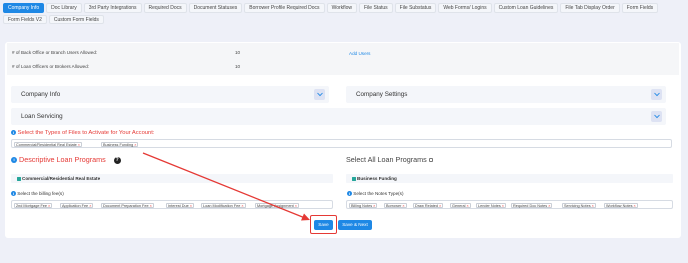 The width and height of the screenshot is (688, 263). I want to click on arrow-line, so click(224, 185).